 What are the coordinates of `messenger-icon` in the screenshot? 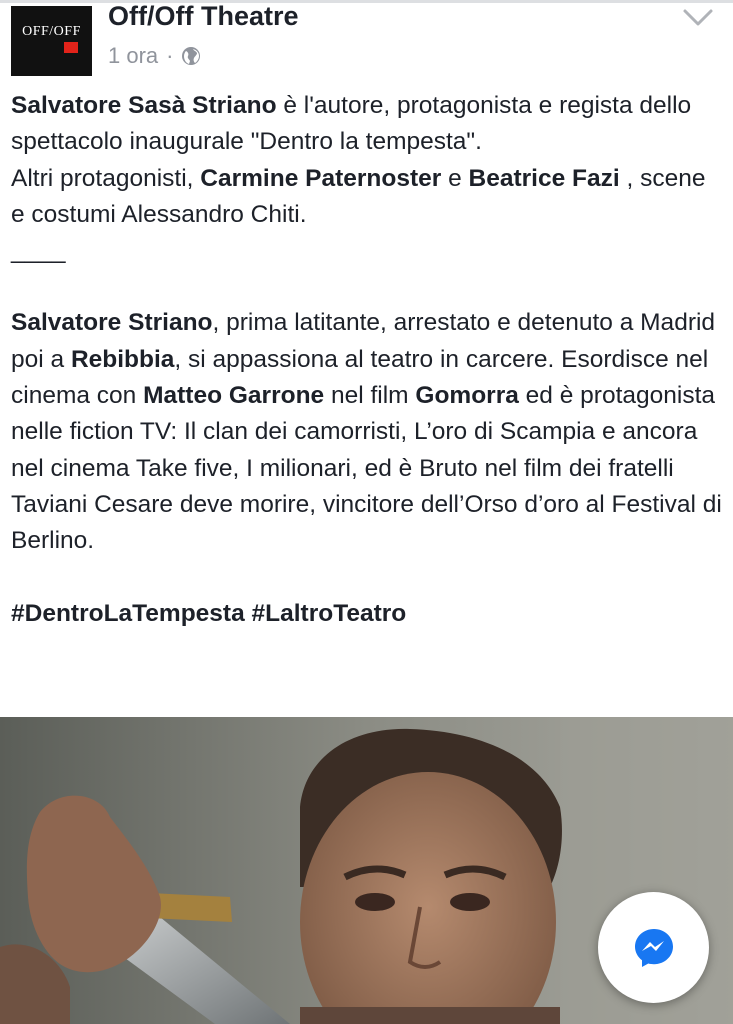 It's located at (653, 947).